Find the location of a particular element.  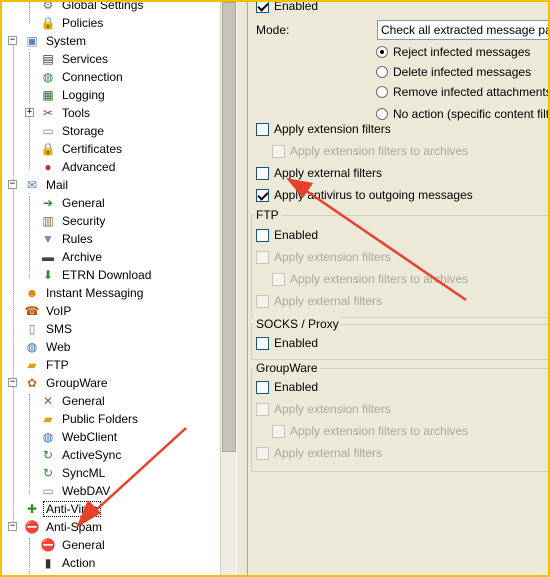

apply-external-filters-checkbox is located at coordinates (262, 173).